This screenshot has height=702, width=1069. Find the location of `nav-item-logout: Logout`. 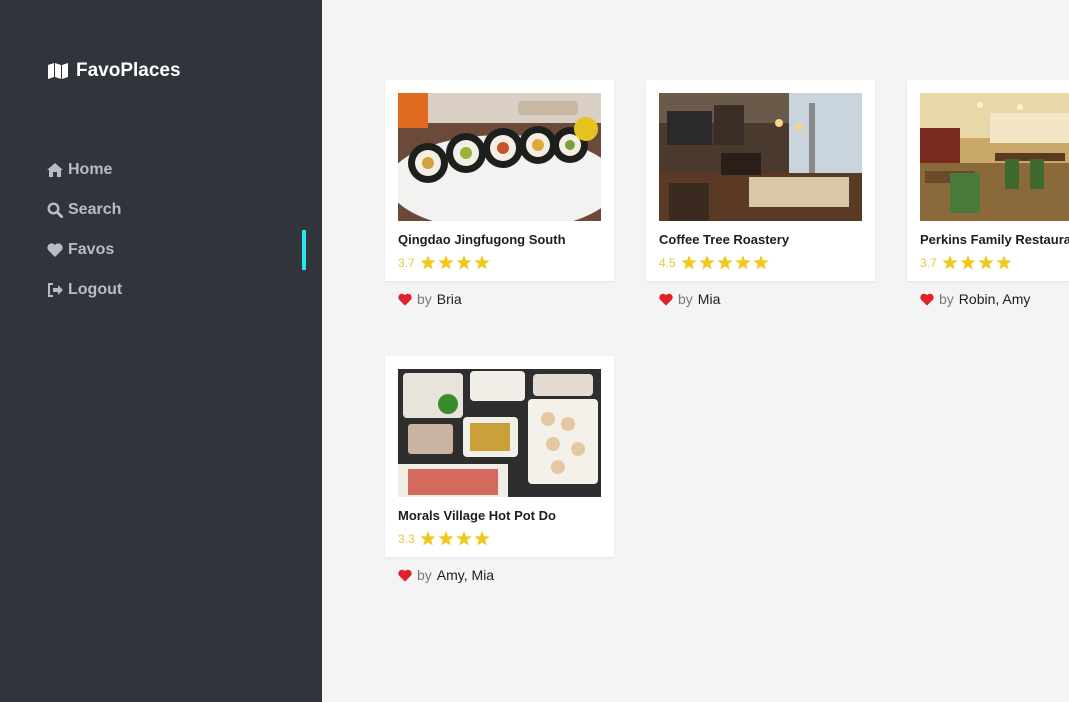

nav-item-logout: Logout is located at coordinates (84, 290).